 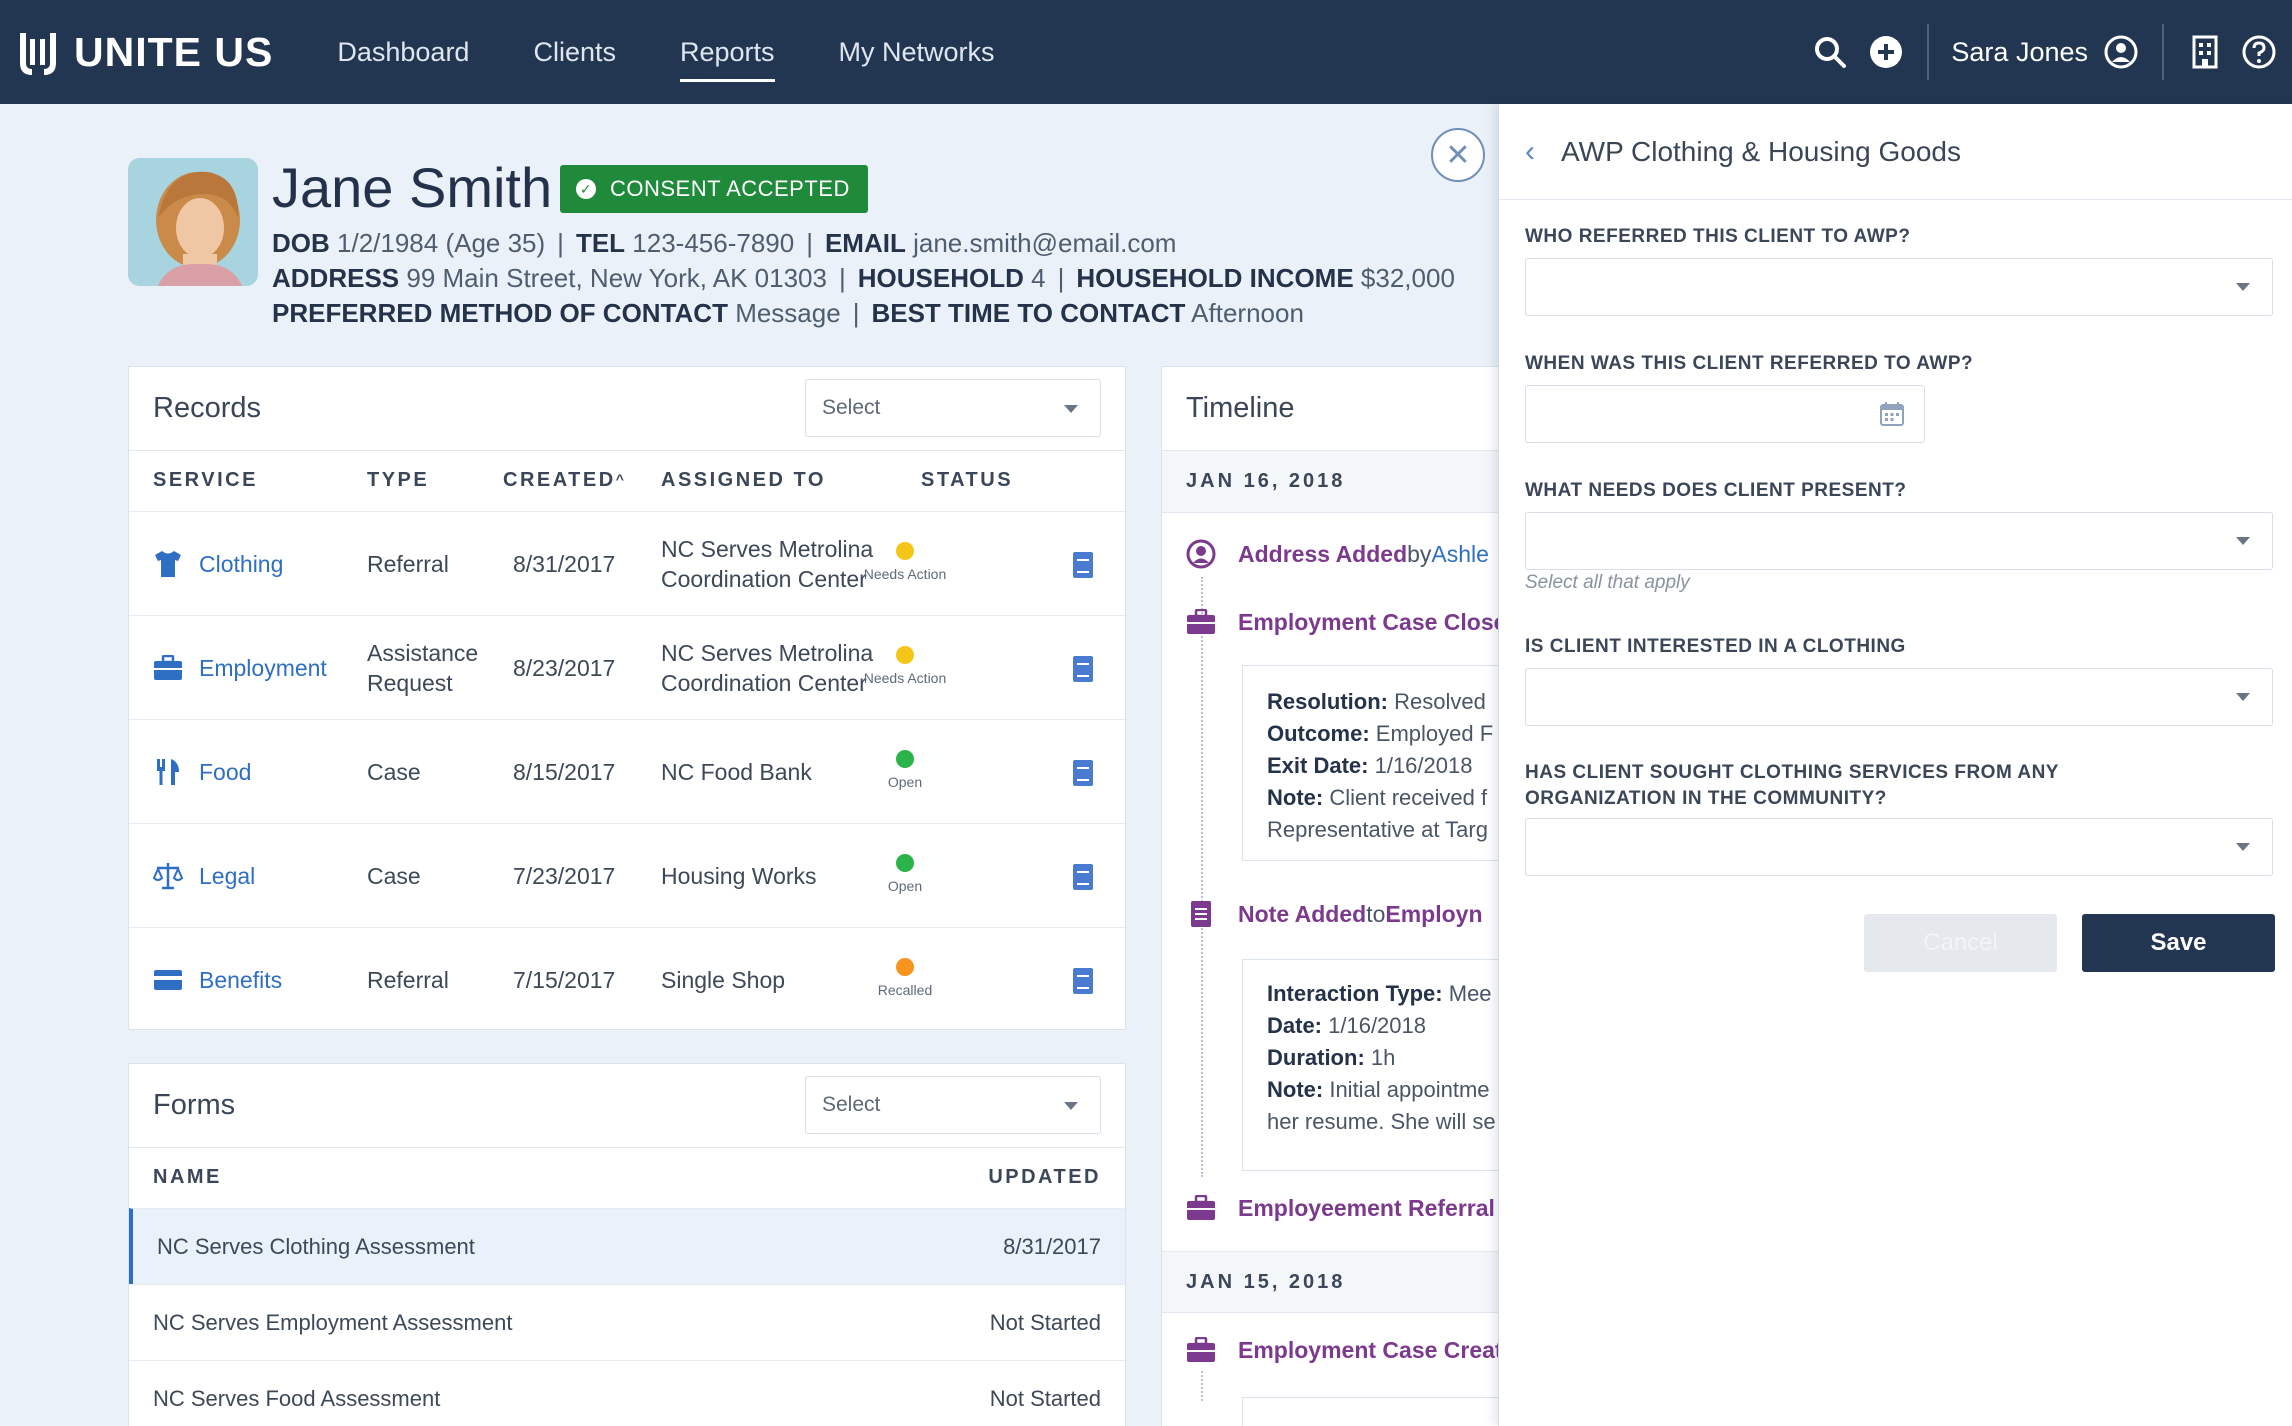 I want to click on event-title: Employment Case Close, so click(x=1368, y=621).